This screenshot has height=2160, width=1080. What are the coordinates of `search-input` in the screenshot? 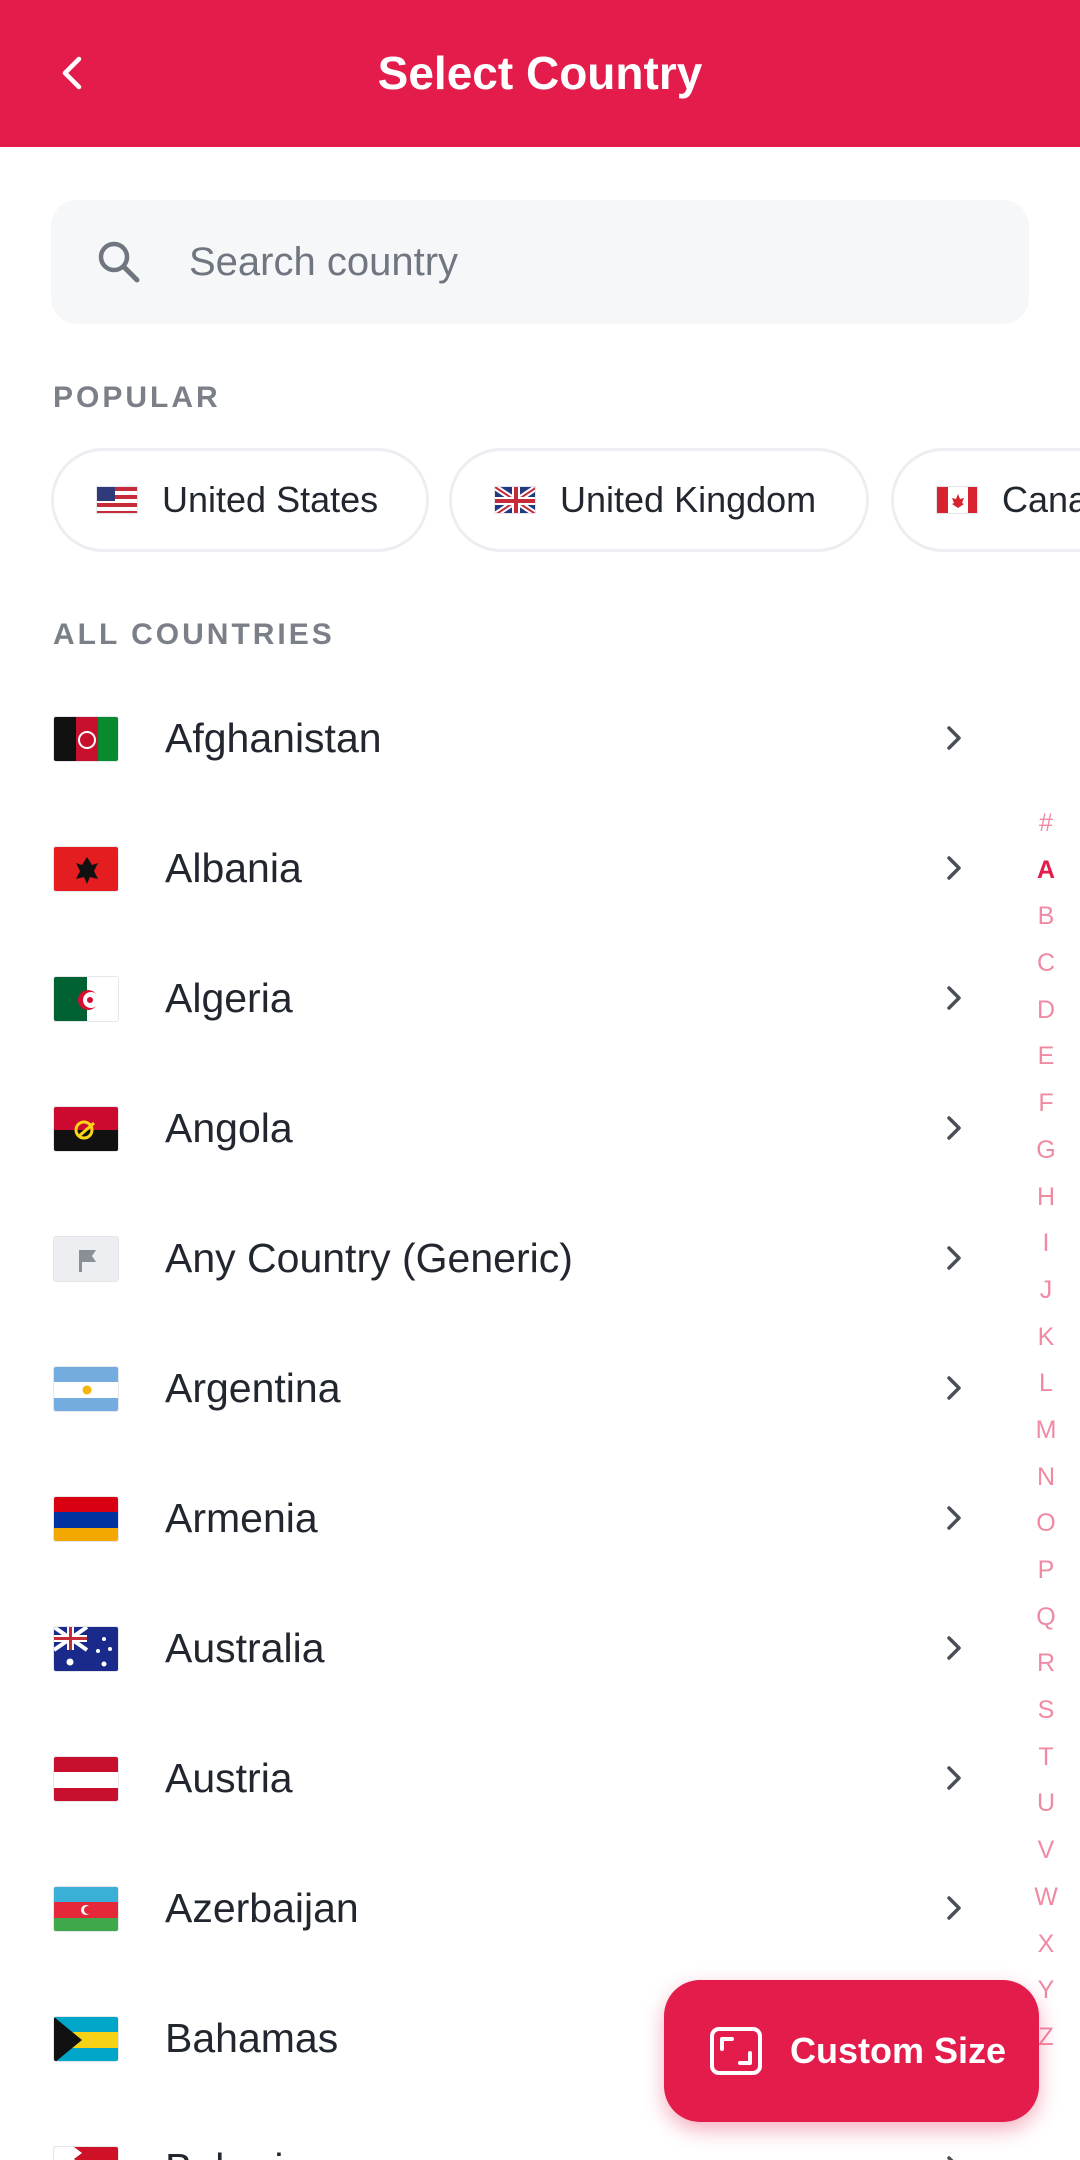 It's located at (589, 262).